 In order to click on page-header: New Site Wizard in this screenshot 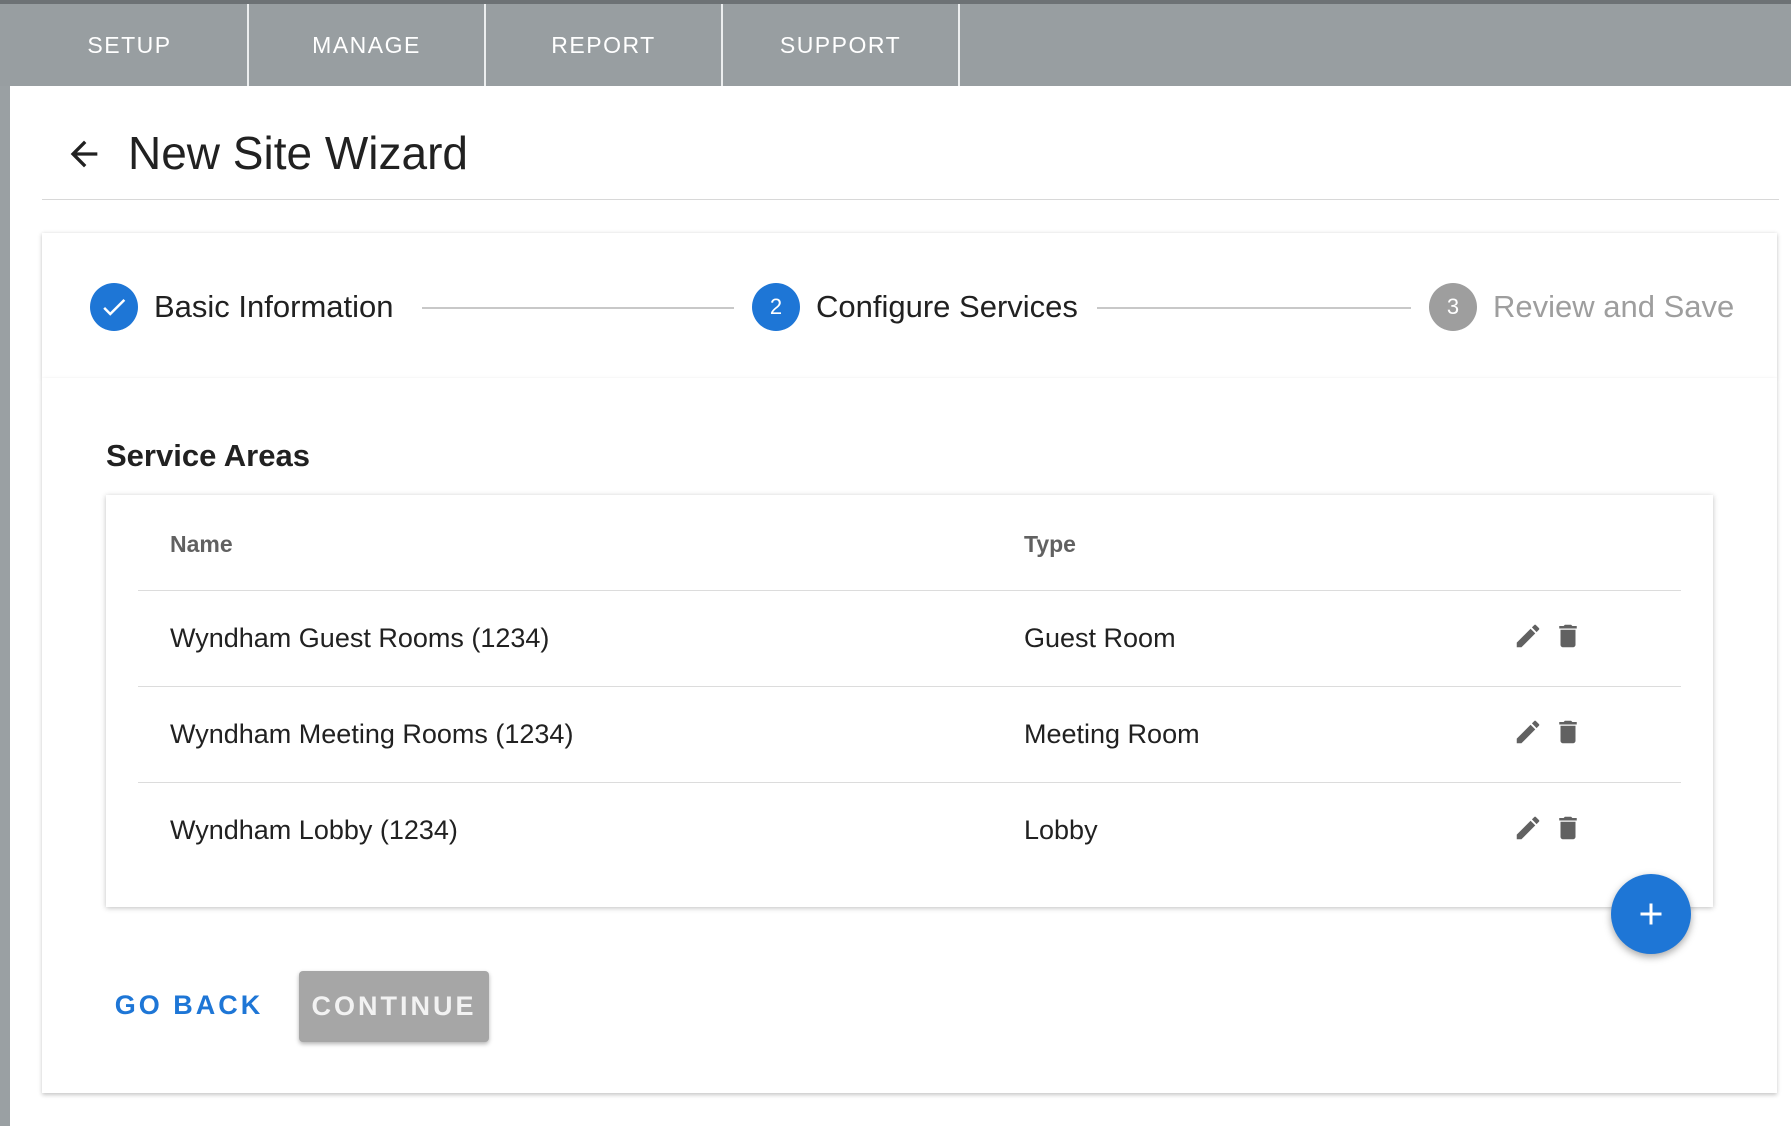, I will do `click(910, 143)`.